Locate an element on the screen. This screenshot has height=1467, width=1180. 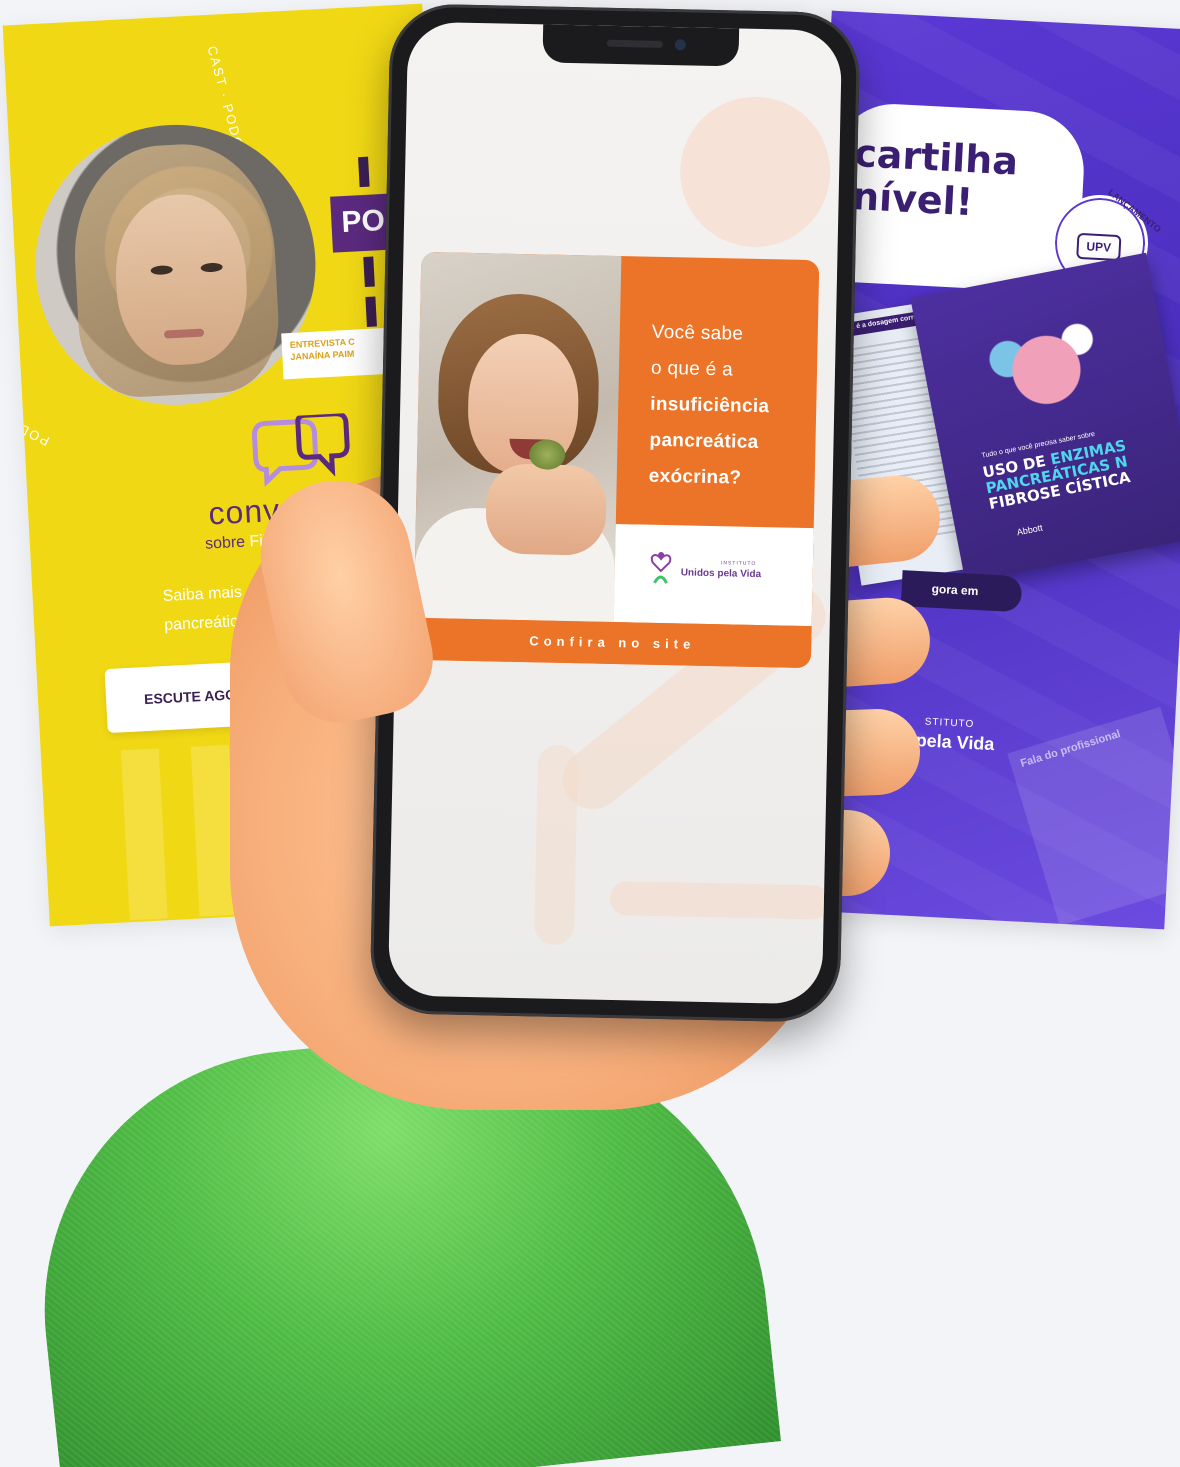
camera-icon is located at coordinates (680, 45).